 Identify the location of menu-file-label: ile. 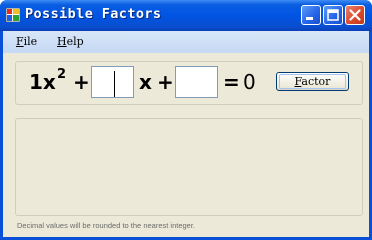
(30, 41).